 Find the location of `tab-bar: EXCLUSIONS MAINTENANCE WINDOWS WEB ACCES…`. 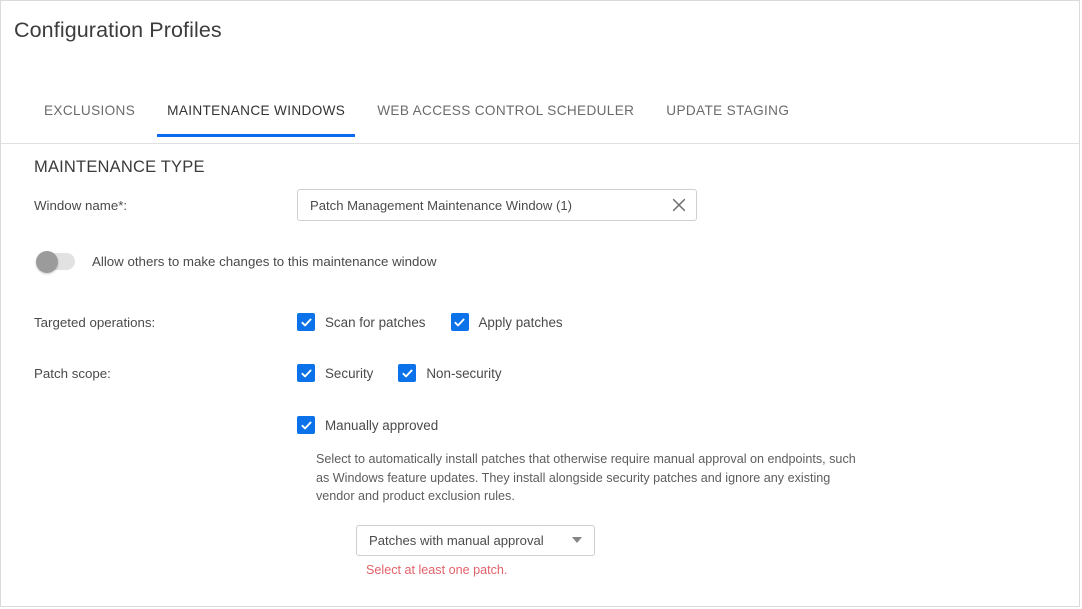

tab-bar: EXCLUSIONS MAINTENANCE WINDOWS WEB ACCES… is located at coordinates (540, 120).